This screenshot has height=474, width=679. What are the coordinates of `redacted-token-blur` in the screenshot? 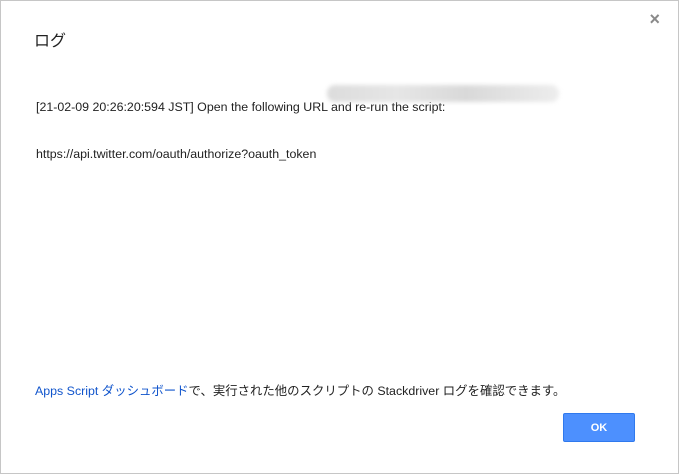 It's located at (443, 93).